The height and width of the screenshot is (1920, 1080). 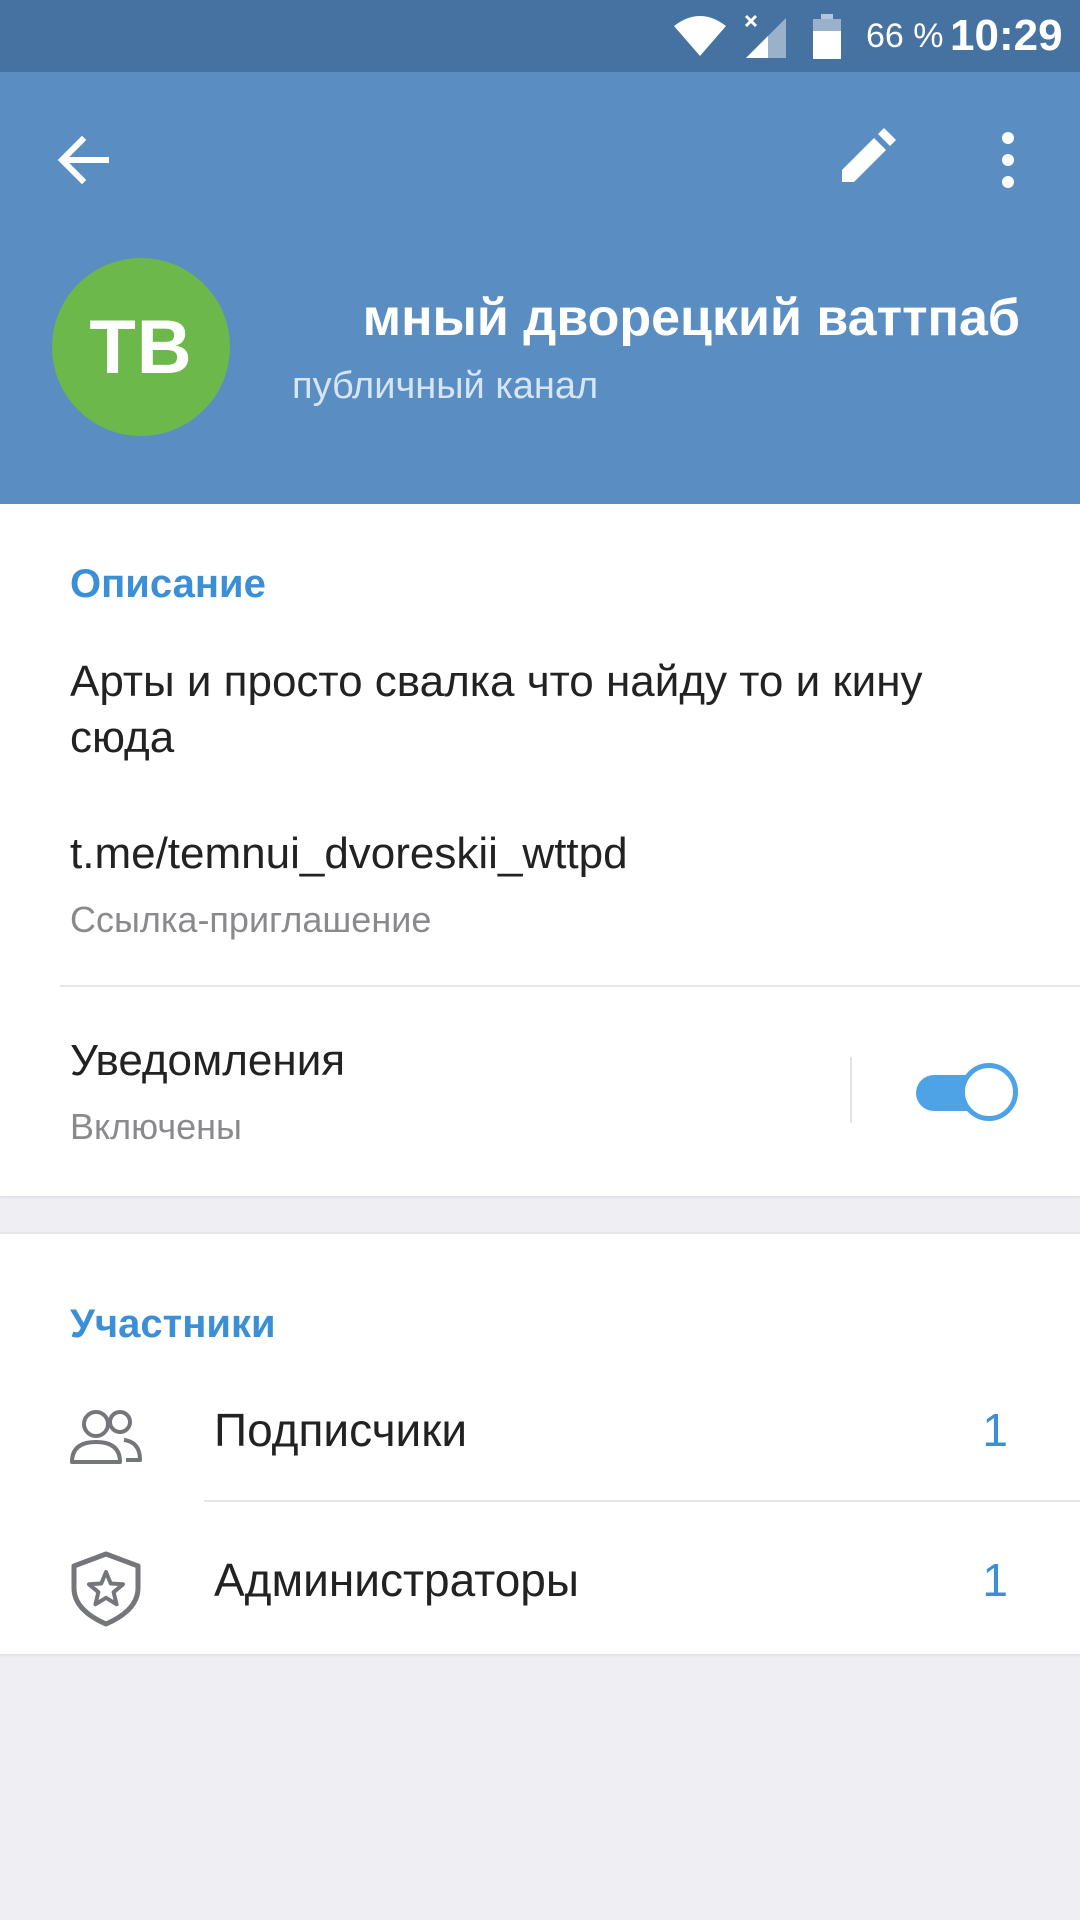 What do you see at coordinates (141, 347) in the screenshot?
I see `channel-avatar: ТВ` at bounding box center [141, 347].